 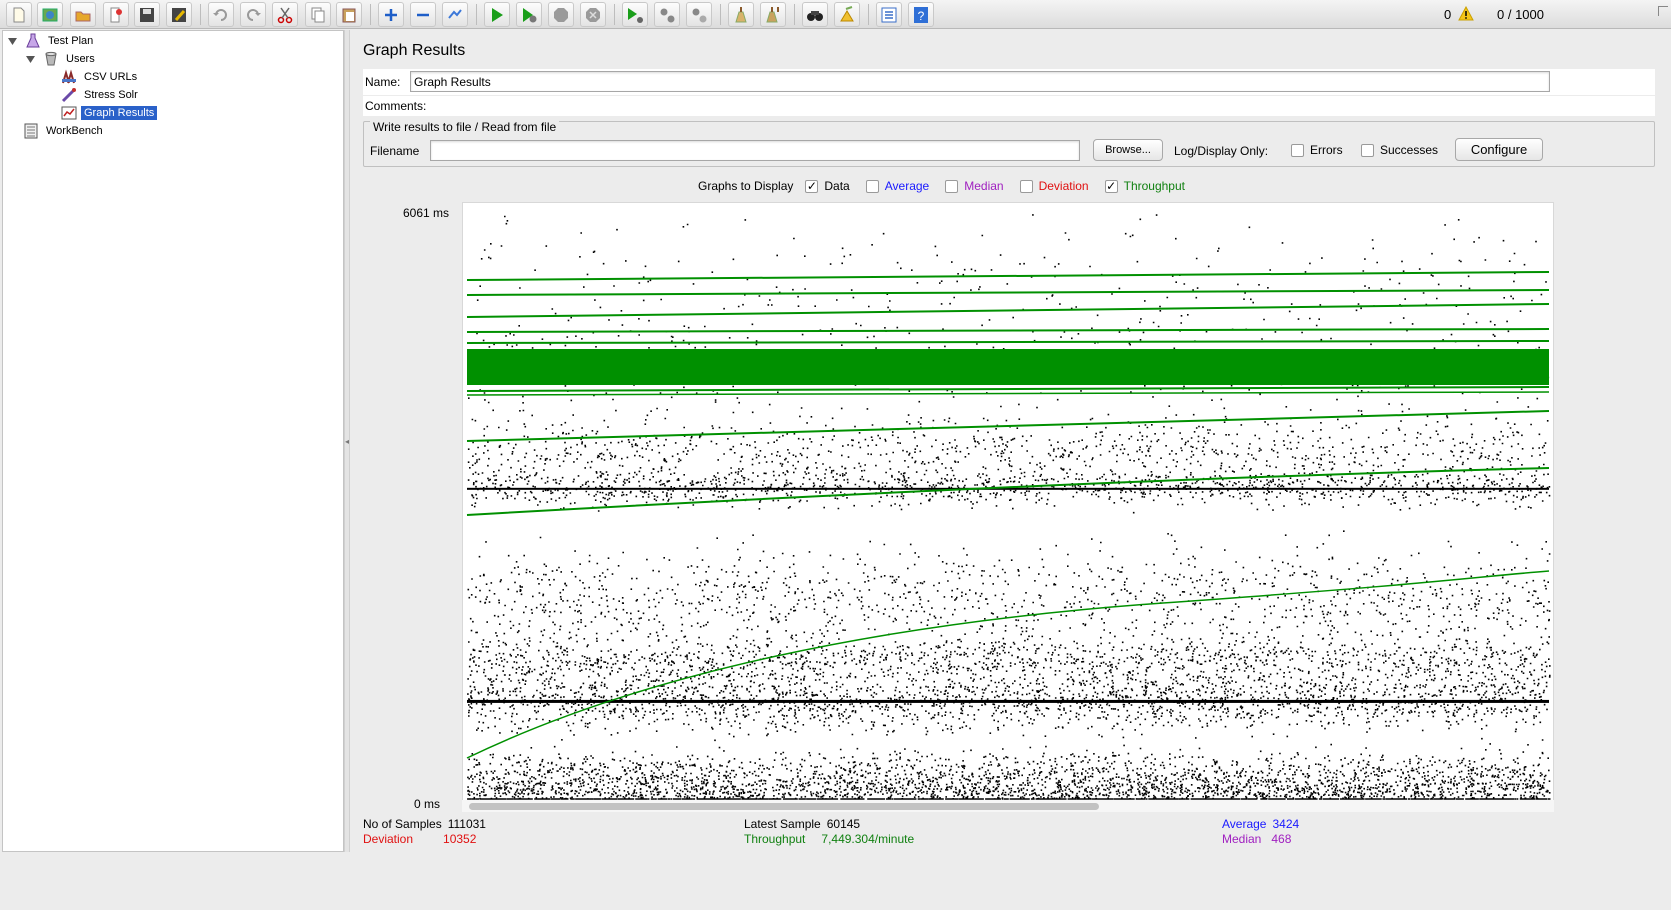 What do you see at coordinates (837, 186) in the screenshot?
I see `data-option-label: Data` at bounding box center [837, 186].